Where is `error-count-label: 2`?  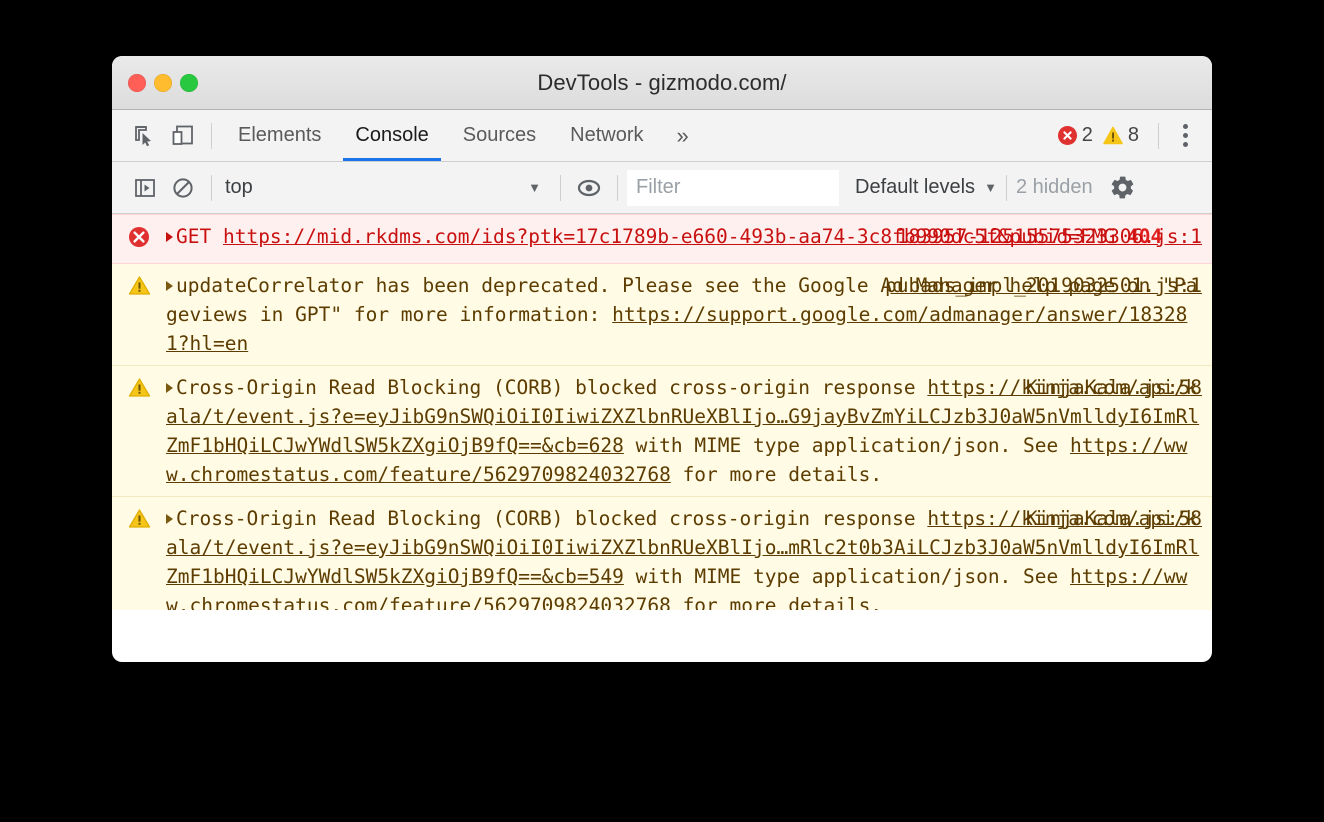 error-count-label: 2 is located at coordinates (1087, 135).